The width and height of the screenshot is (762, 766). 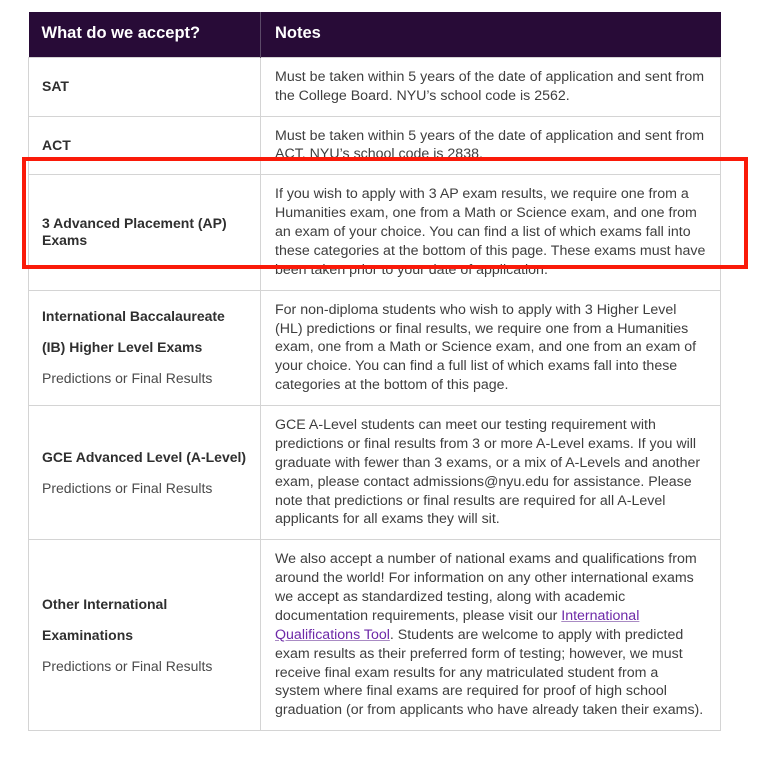 I want to click on table-header: What do we accept? Notes, so click(x=374, y=35).